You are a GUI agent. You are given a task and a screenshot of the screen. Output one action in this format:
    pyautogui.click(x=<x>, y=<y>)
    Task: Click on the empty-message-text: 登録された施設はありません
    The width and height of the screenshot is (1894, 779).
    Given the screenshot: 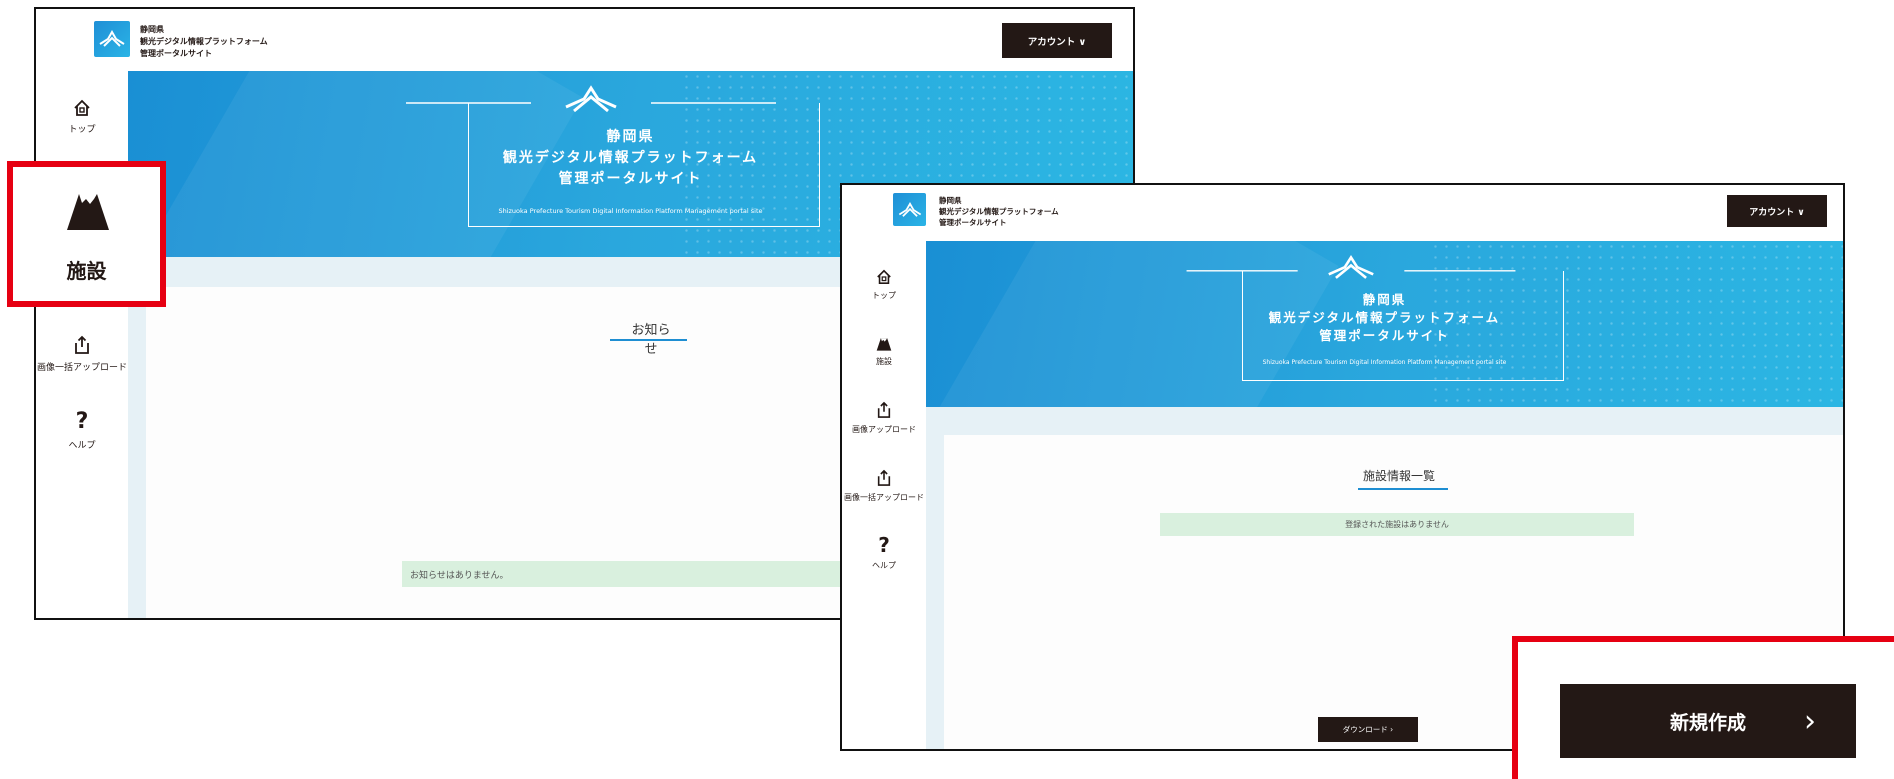 What is the action you would take?
    pyautogui.click(x=1397, y=524)
    